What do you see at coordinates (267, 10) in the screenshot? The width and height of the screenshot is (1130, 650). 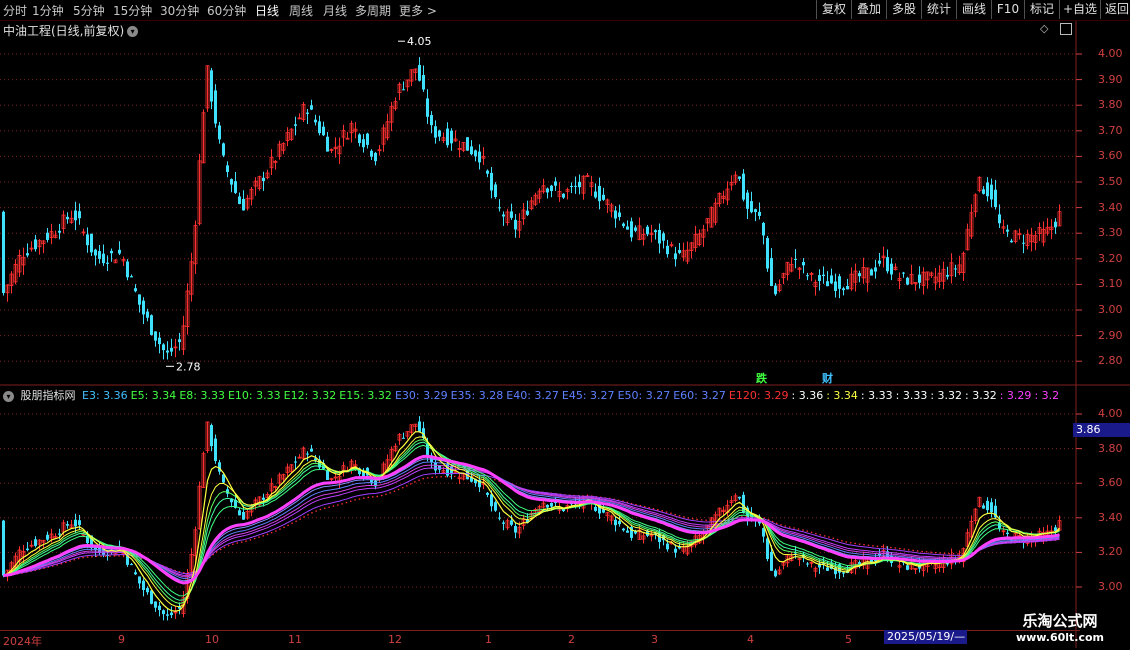 I see `timeframe-tab-6: 日线` at bounding box center [267, 10].